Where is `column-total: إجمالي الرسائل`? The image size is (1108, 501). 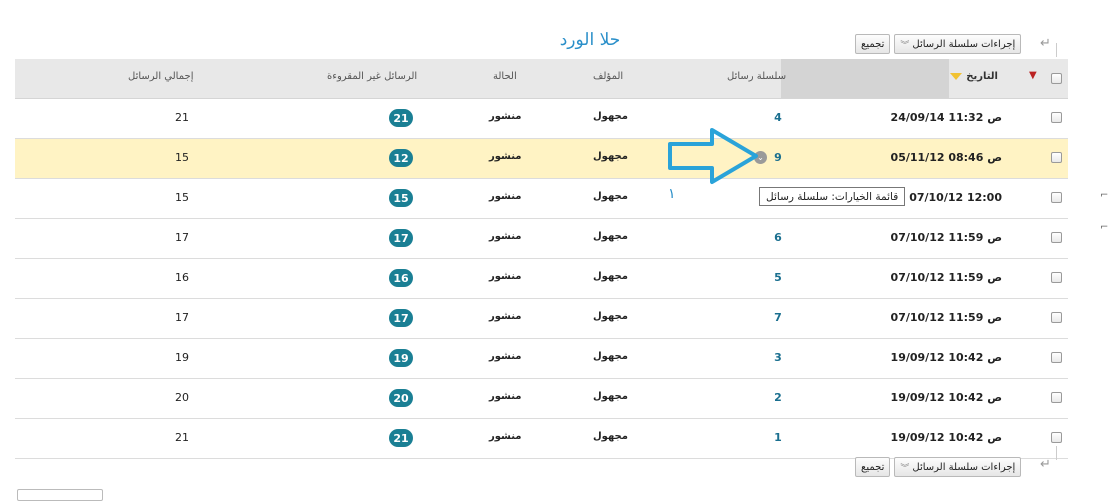
column-total: إجمالي الرسائل is located at coordinates (160, 76).